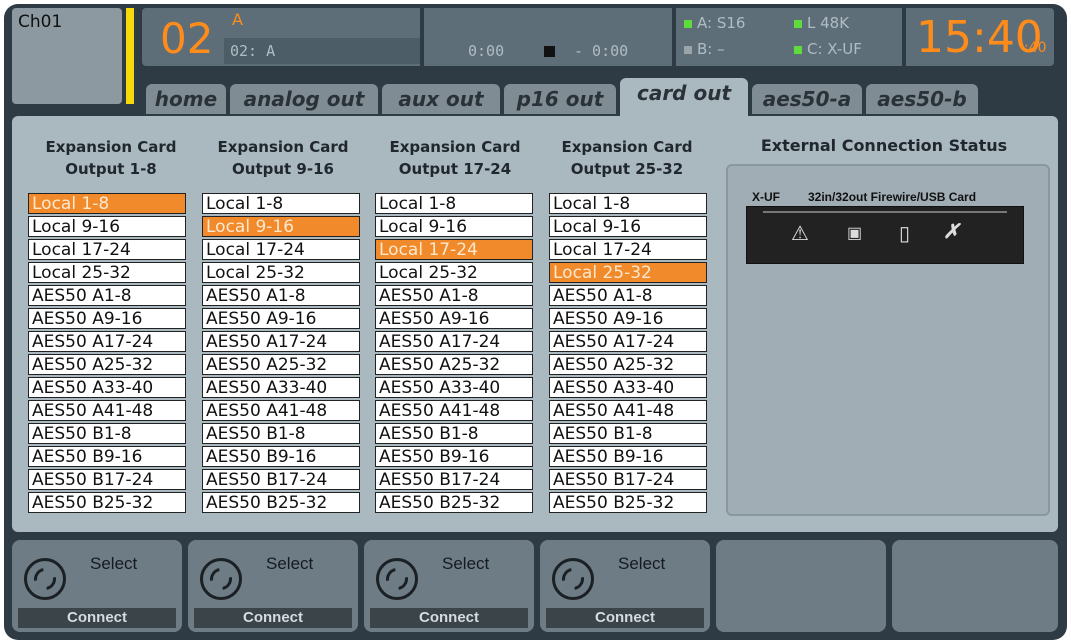 The image size is (1071, 644). Describe the element at coordinates (449, 586) in the screenshot. I see `bottom-button-3: Select Connect` at that location.